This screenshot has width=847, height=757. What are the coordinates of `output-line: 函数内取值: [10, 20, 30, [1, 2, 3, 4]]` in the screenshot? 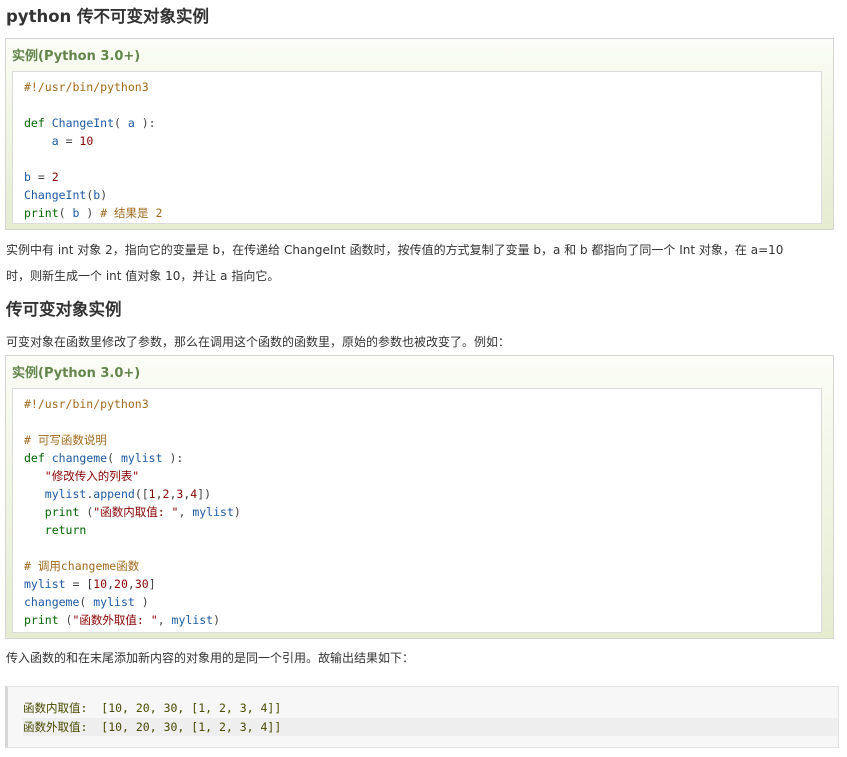 It's located at (152, 708).